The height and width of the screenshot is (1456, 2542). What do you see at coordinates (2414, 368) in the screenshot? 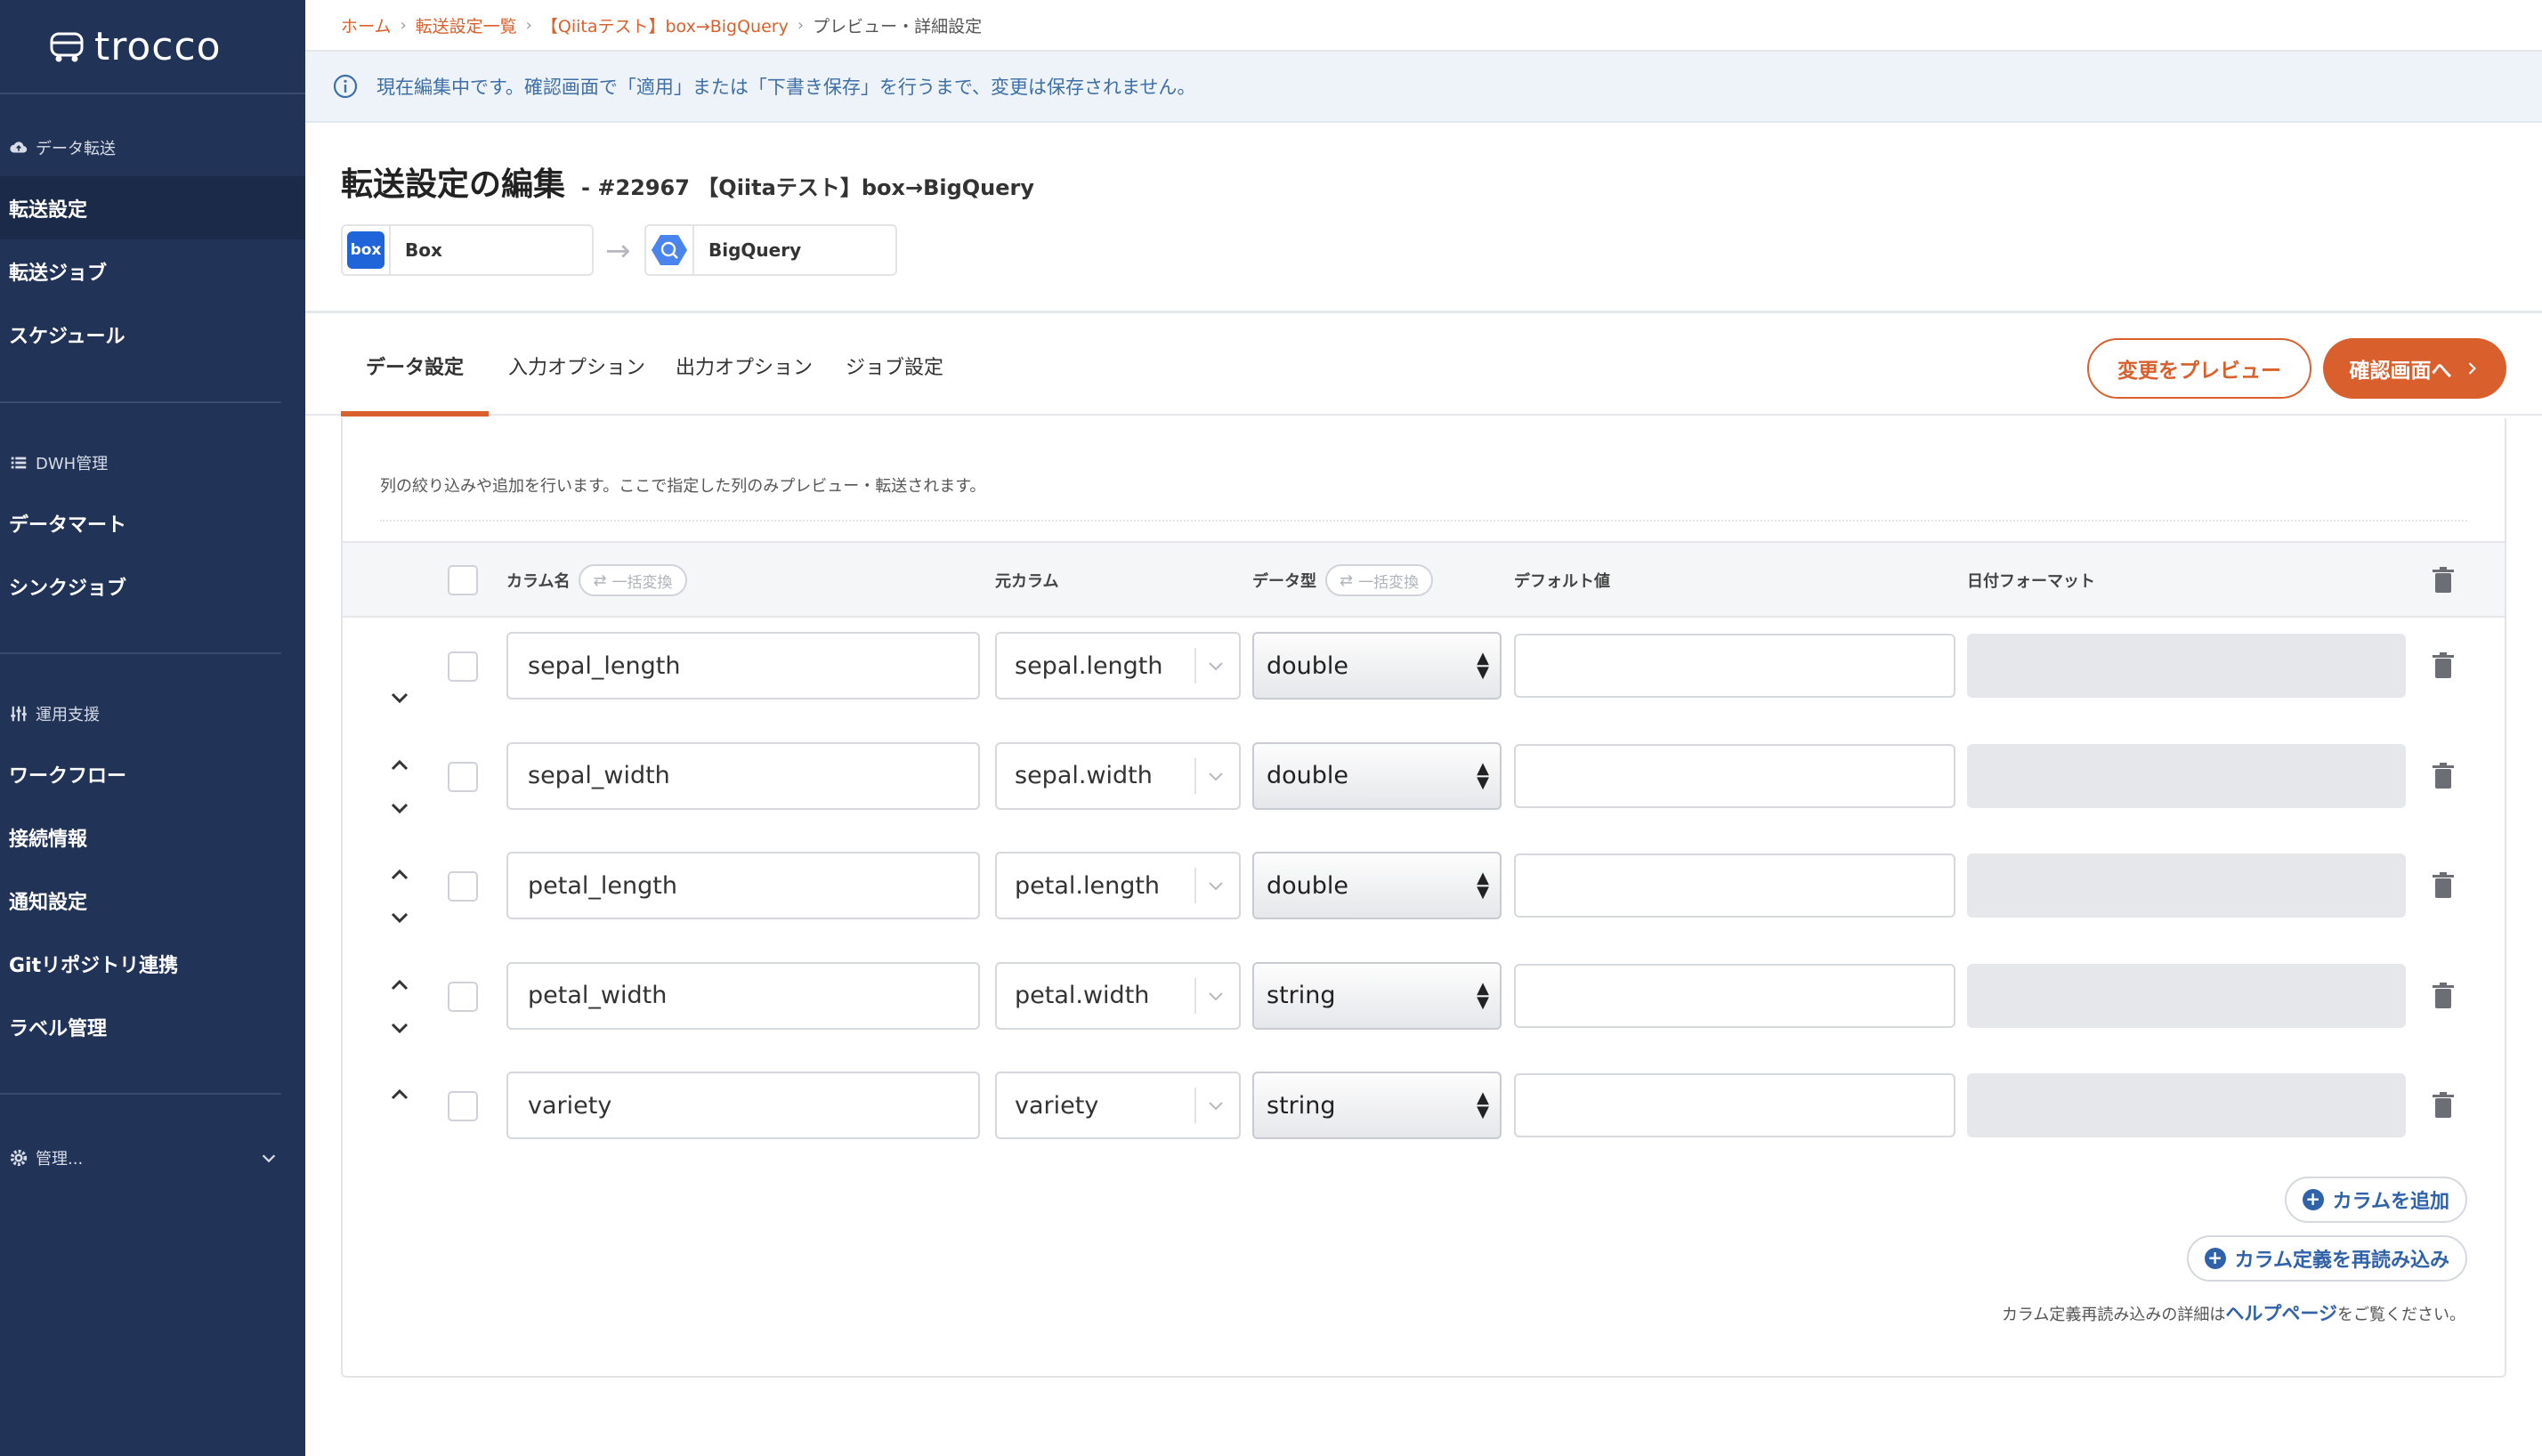
I see `confirm-screen-button: 確認画面へ` at bounding box center [2414, 368].